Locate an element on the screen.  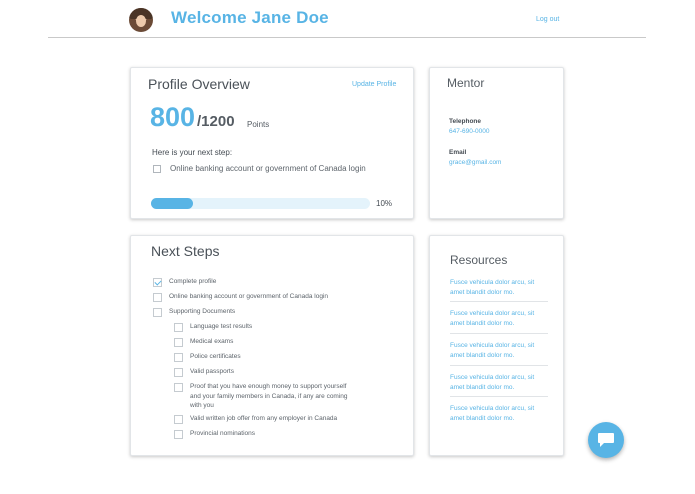
step-item: Supporting Documents is located at coordinates (194, 312).